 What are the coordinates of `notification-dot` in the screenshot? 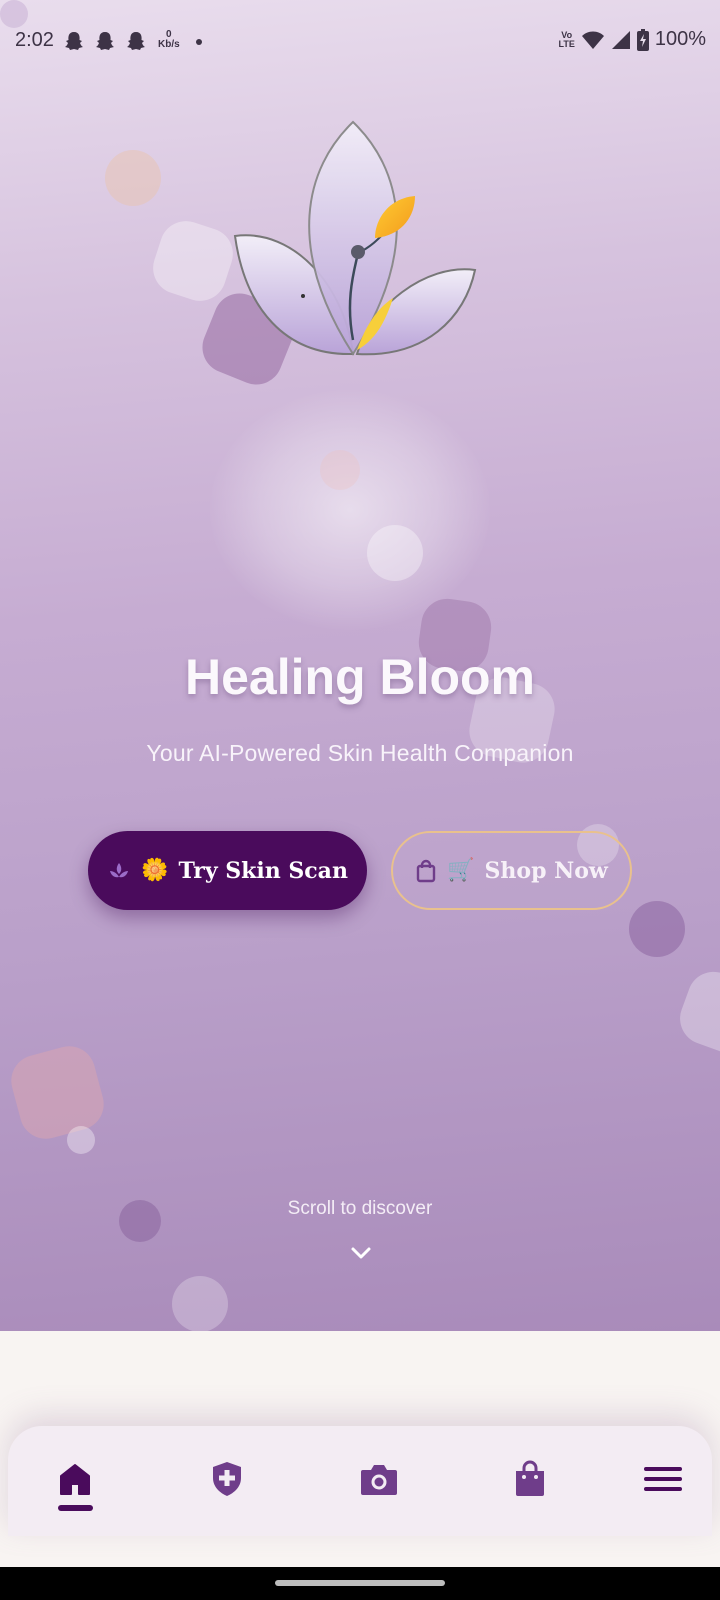 It's located at (199, 42).